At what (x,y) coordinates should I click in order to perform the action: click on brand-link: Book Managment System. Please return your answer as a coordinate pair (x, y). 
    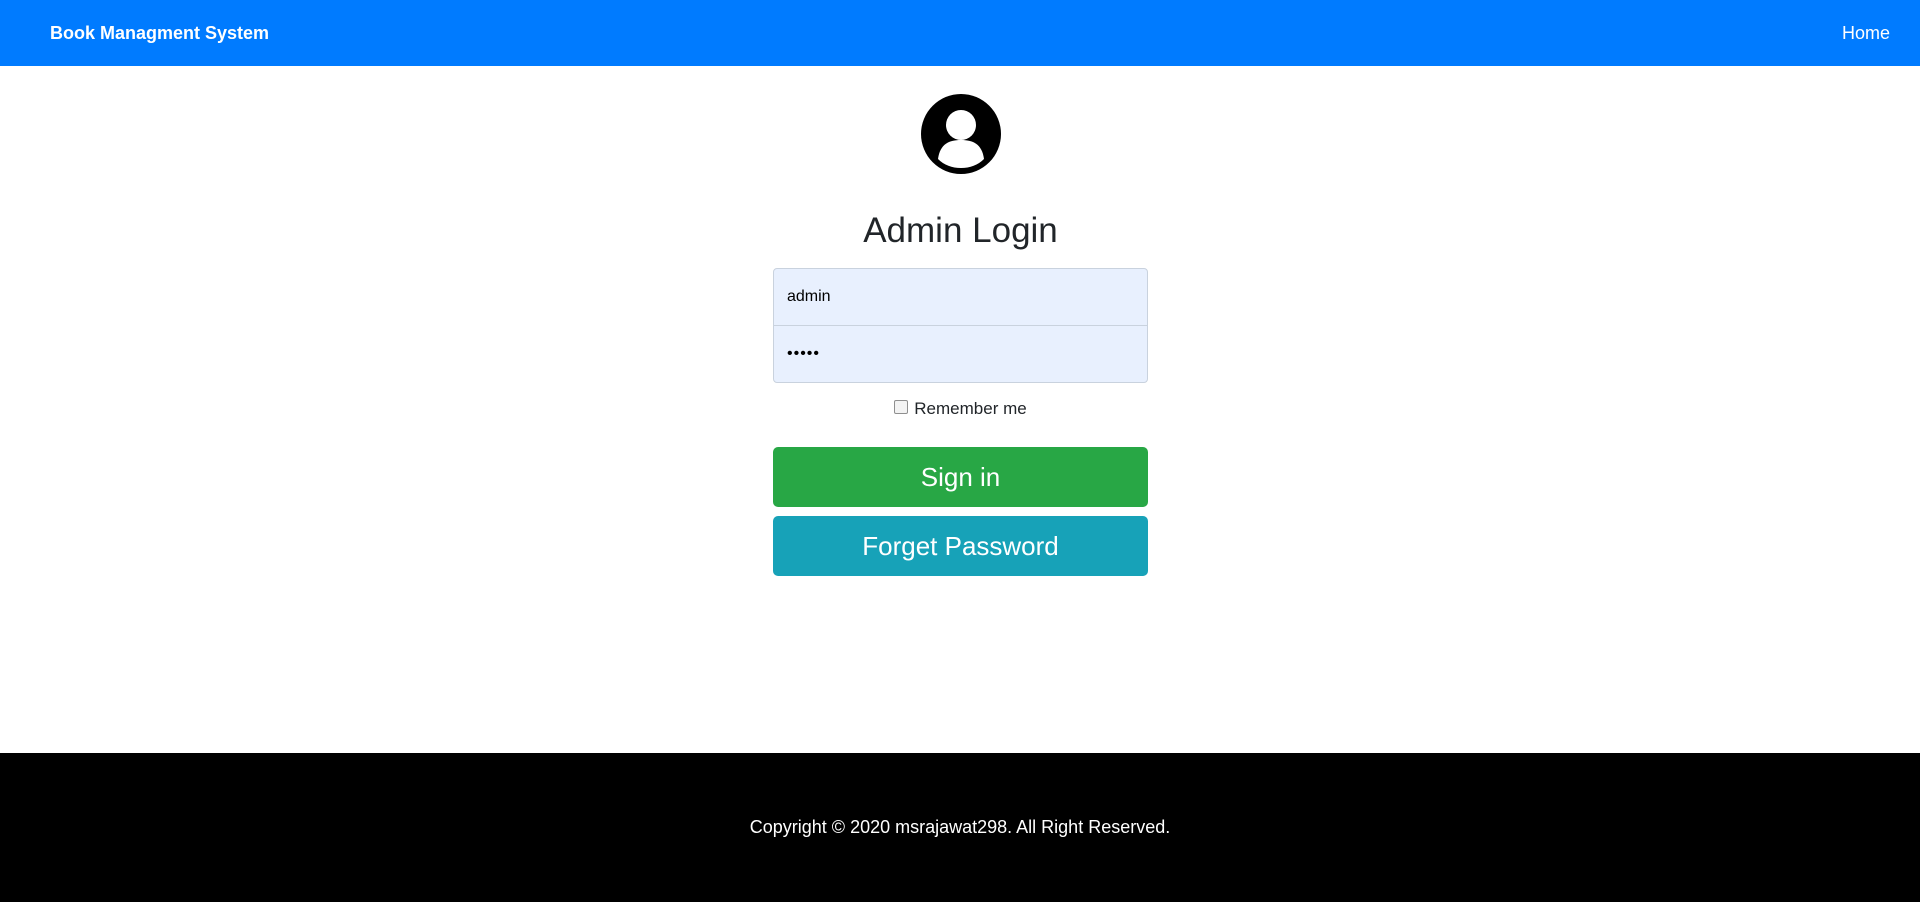
    Looking at the image, I should click on (159, 33).